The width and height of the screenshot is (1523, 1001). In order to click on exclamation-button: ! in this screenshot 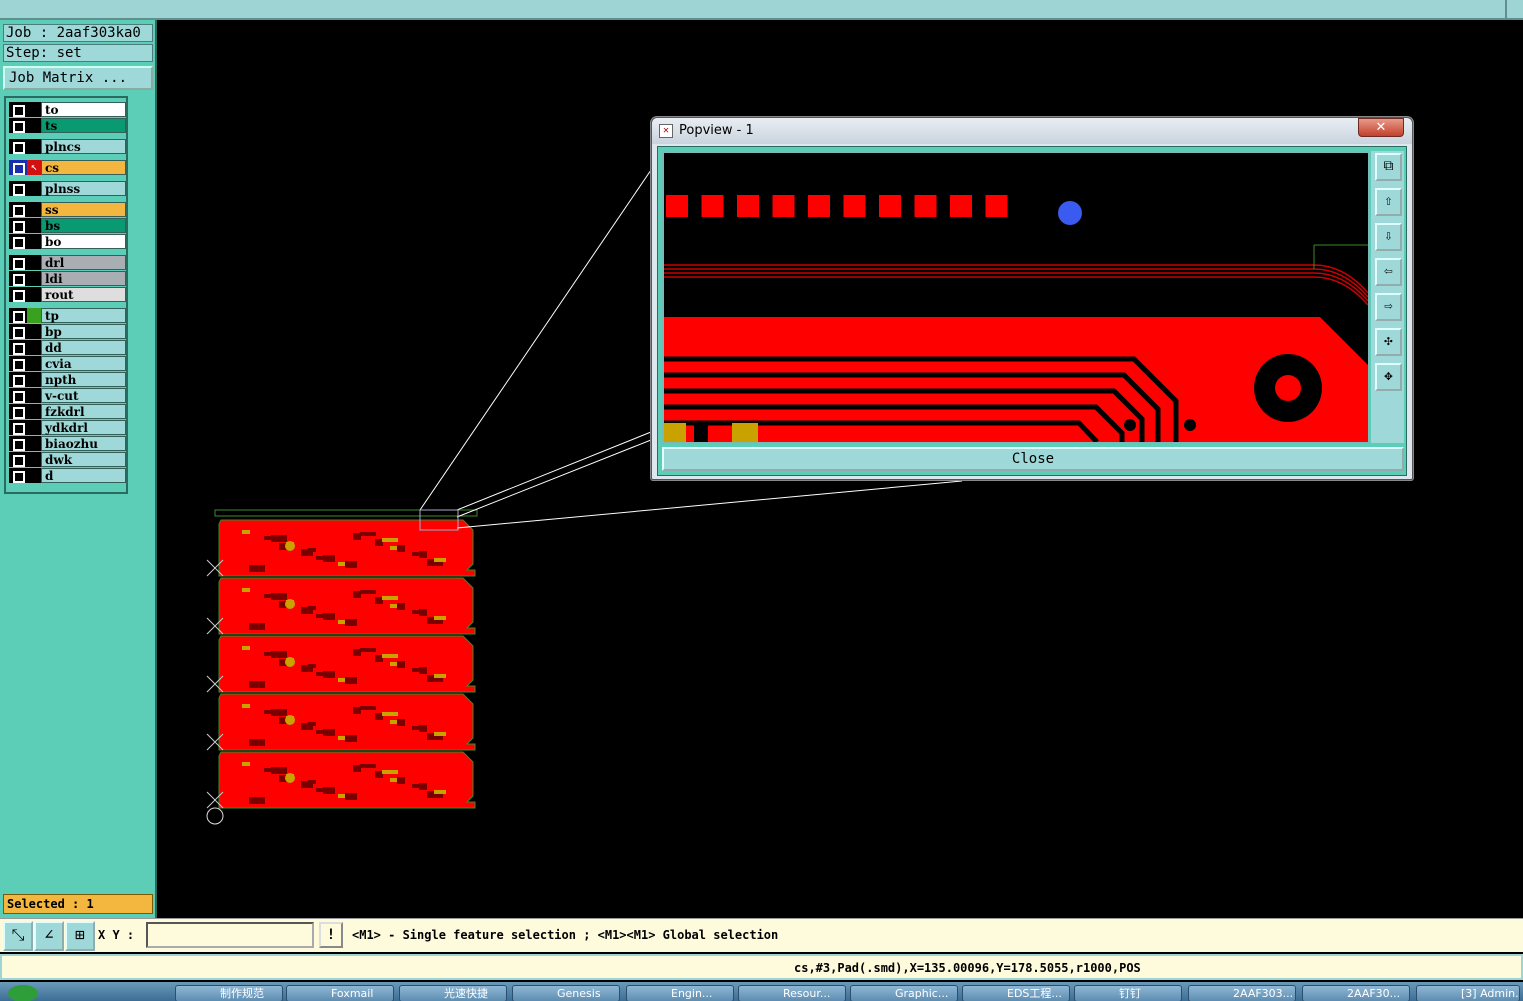, I will do `click(331, 935)`.